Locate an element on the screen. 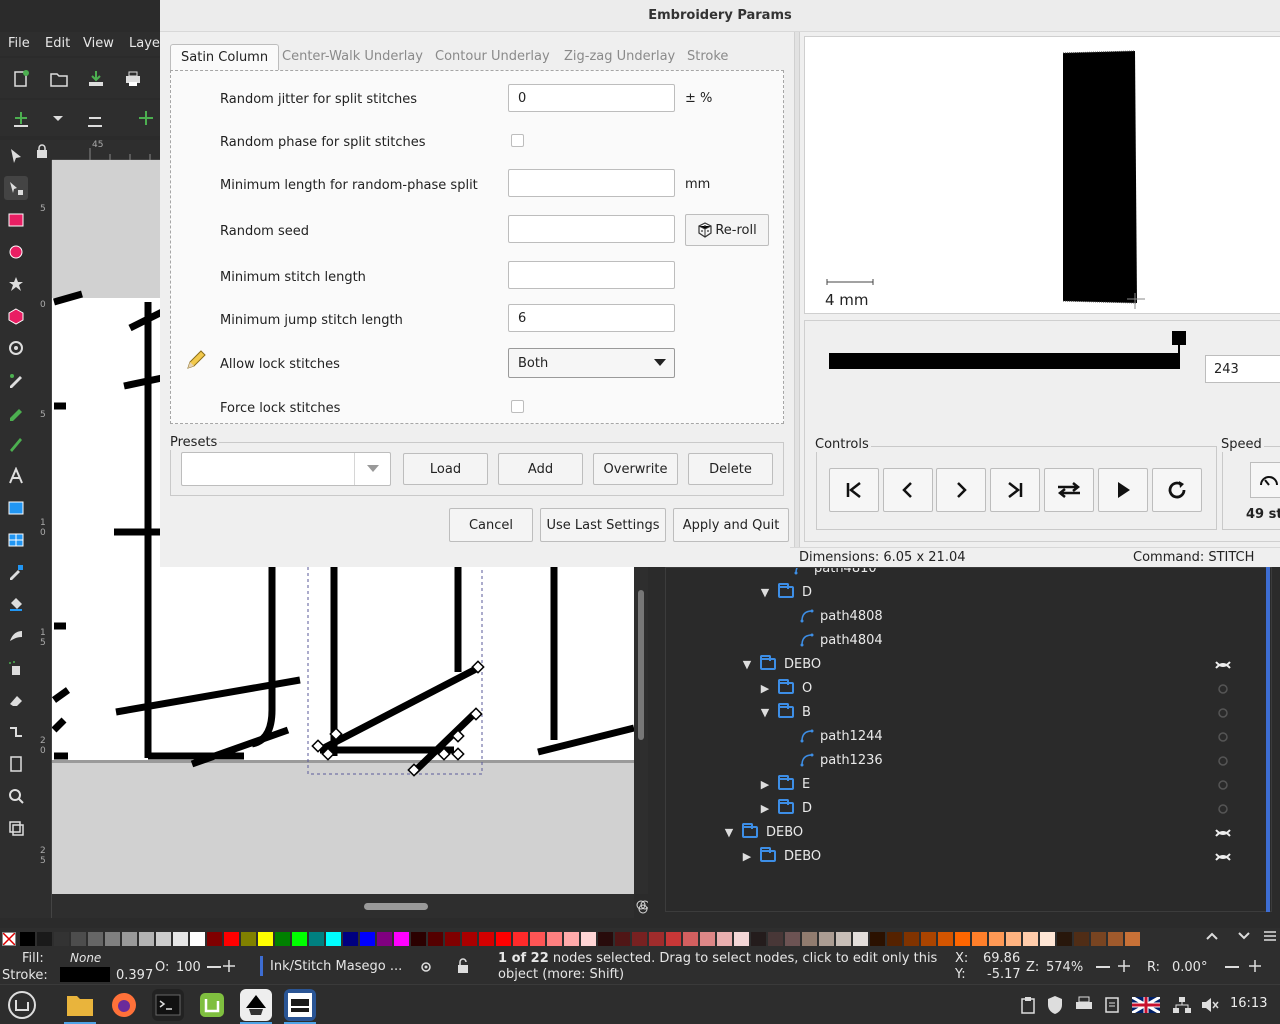  step-forward-button is located at coordinates (961, 490).